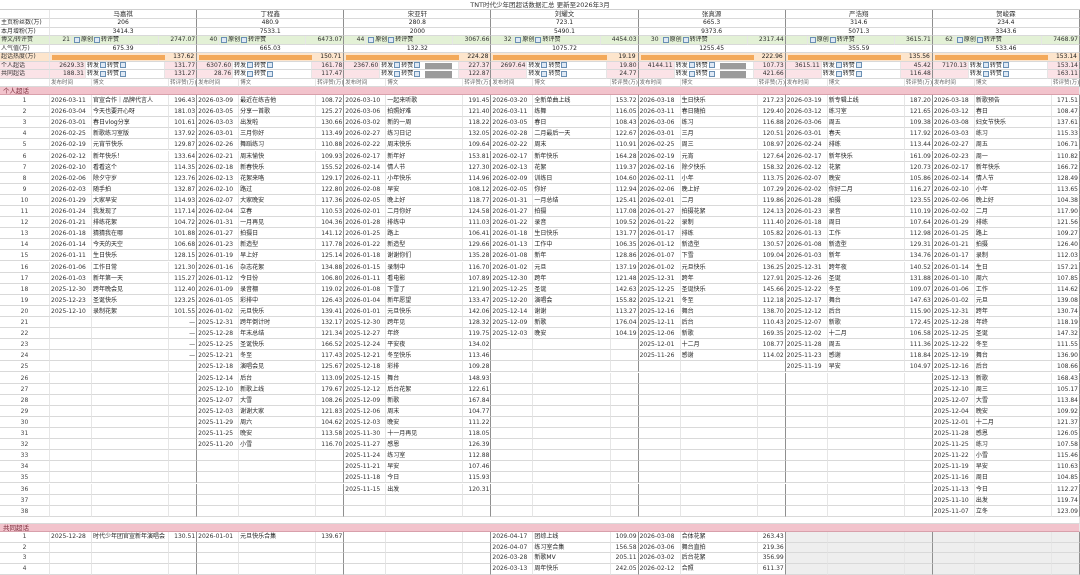 This screenshot has width=1080, height=575. I want to click on post-date: 2026-02-26, so click(218, 145).